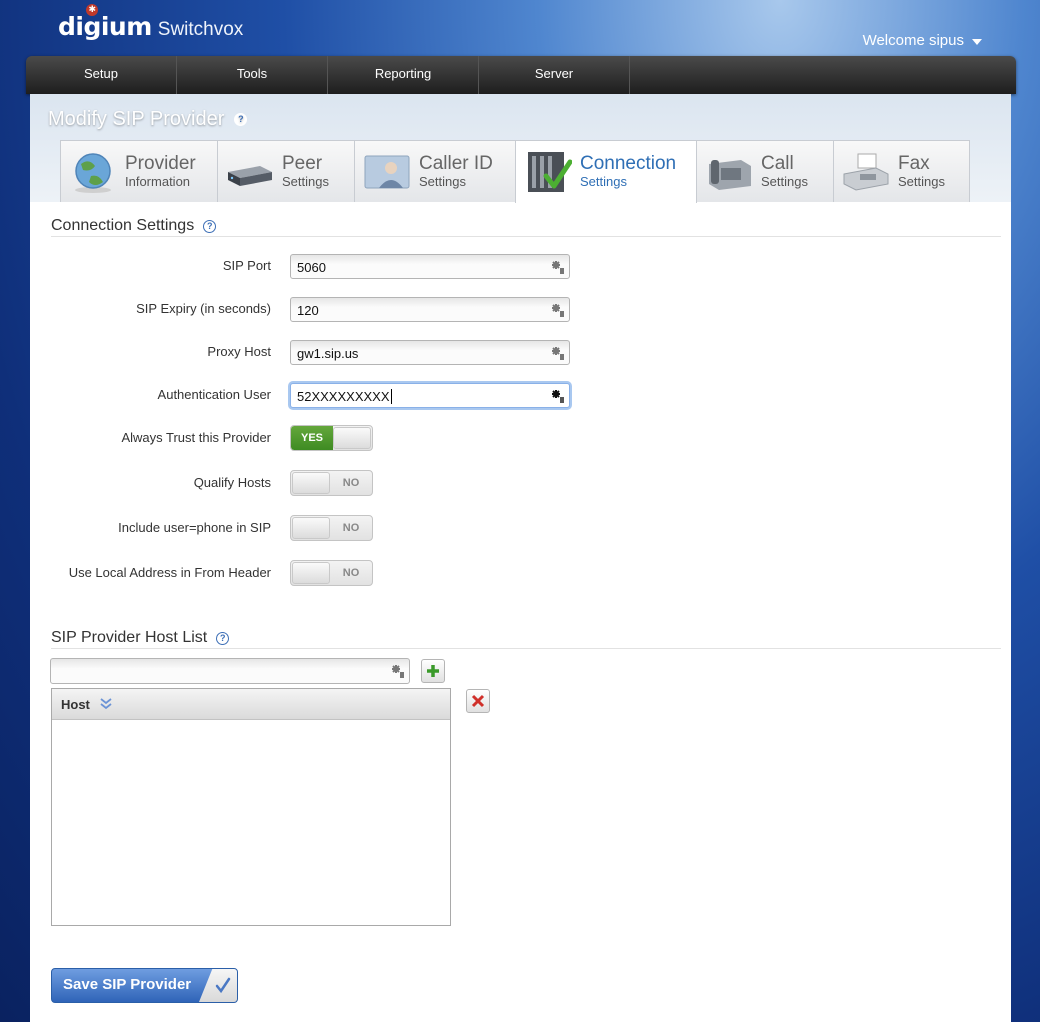 The height and width of the screenshot is (1022, 1040). Describe the element at coordinates (403, 75) in the screenshot. I see `nav-reporting: Reporting` at that location.